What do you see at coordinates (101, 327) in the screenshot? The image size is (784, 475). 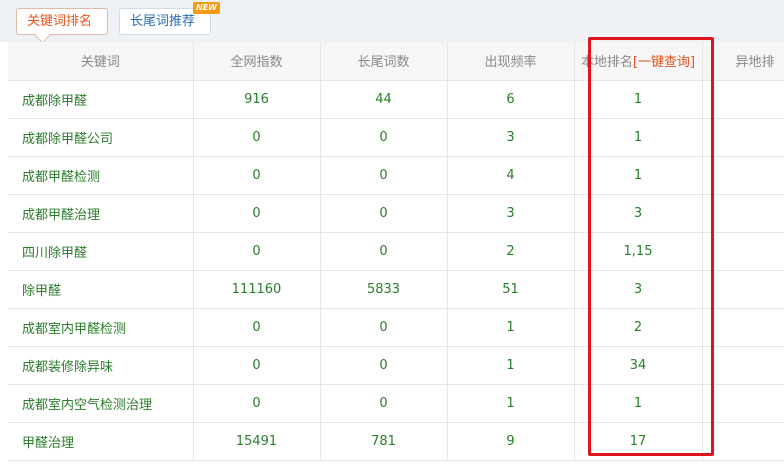 I see `keyword-link: 成都室内甲醛检测` at bounding box center [101, 327].